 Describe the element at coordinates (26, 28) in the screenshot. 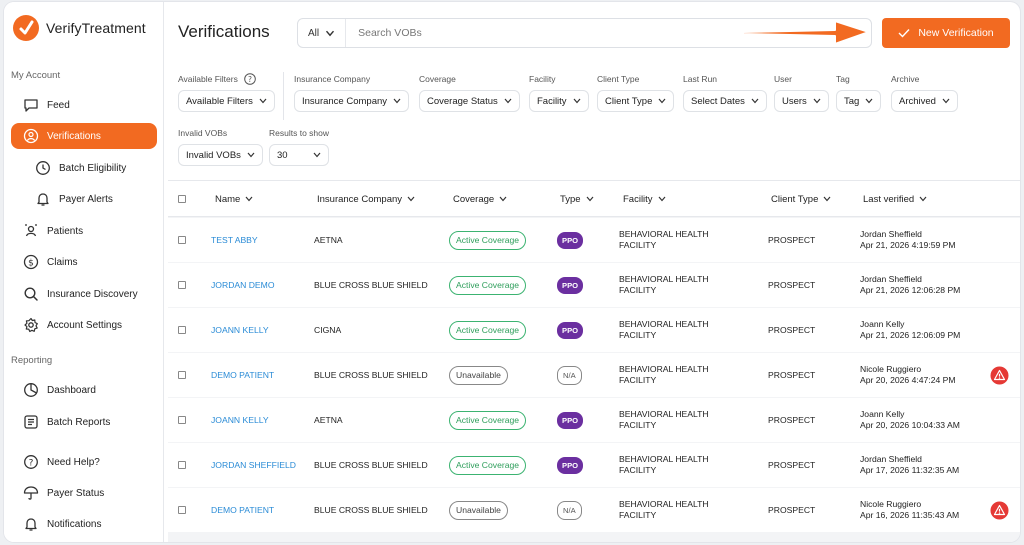

I see `logo-icon` at that location.